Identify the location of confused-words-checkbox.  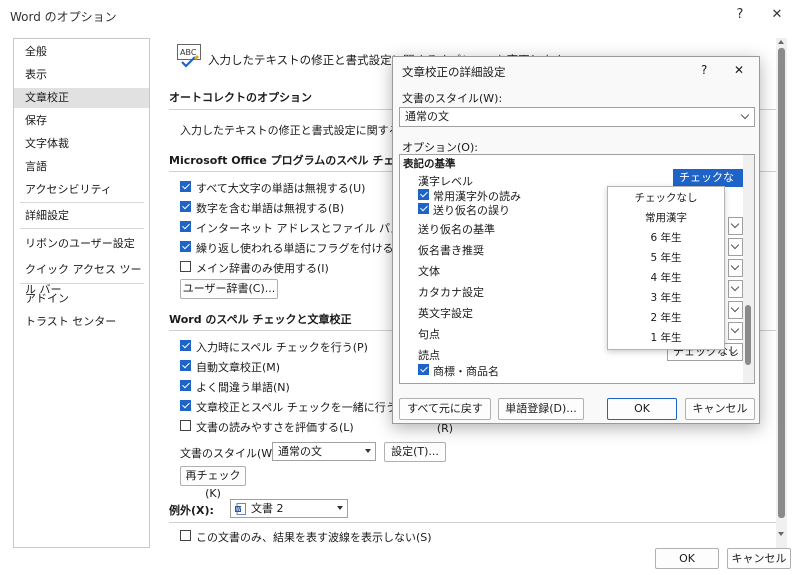
(185, 385).